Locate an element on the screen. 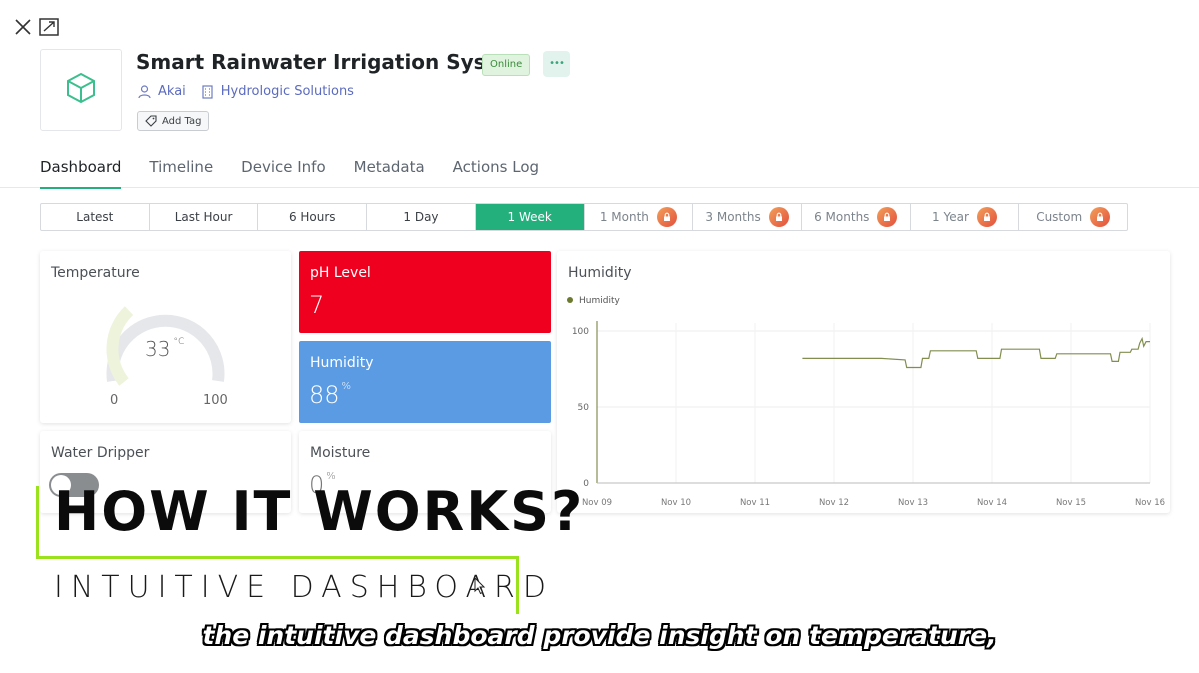 The image size is (1199, 673). add-tag-label: Add Tag is located at coordinates (182, 121).